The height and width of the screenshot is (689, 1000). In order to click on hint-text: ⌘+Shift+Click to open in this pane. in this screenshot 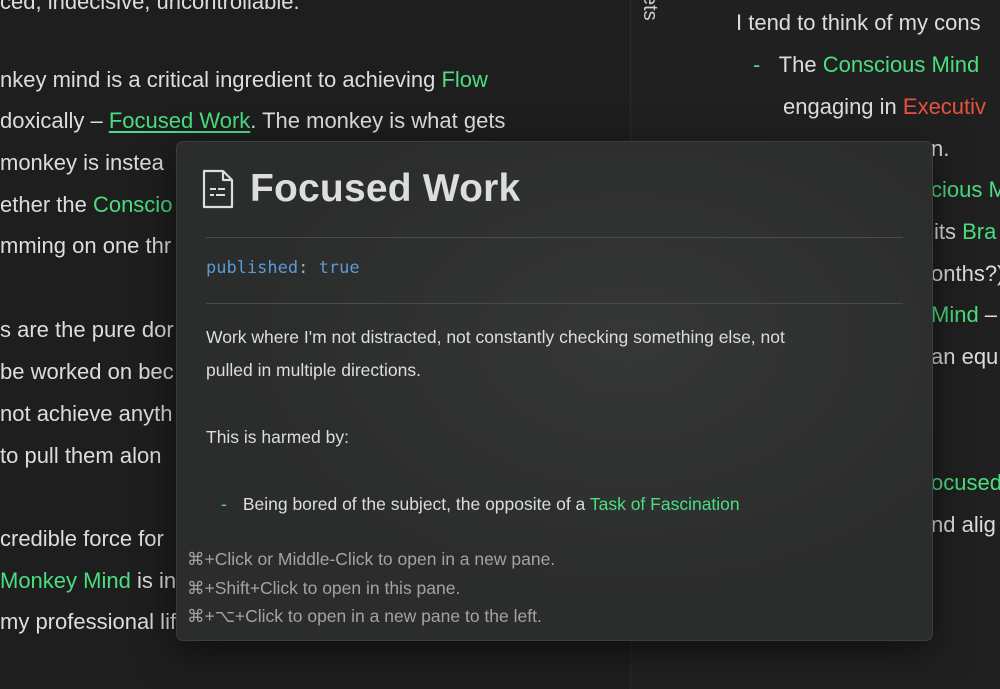, I will do `click(324, 588)`.